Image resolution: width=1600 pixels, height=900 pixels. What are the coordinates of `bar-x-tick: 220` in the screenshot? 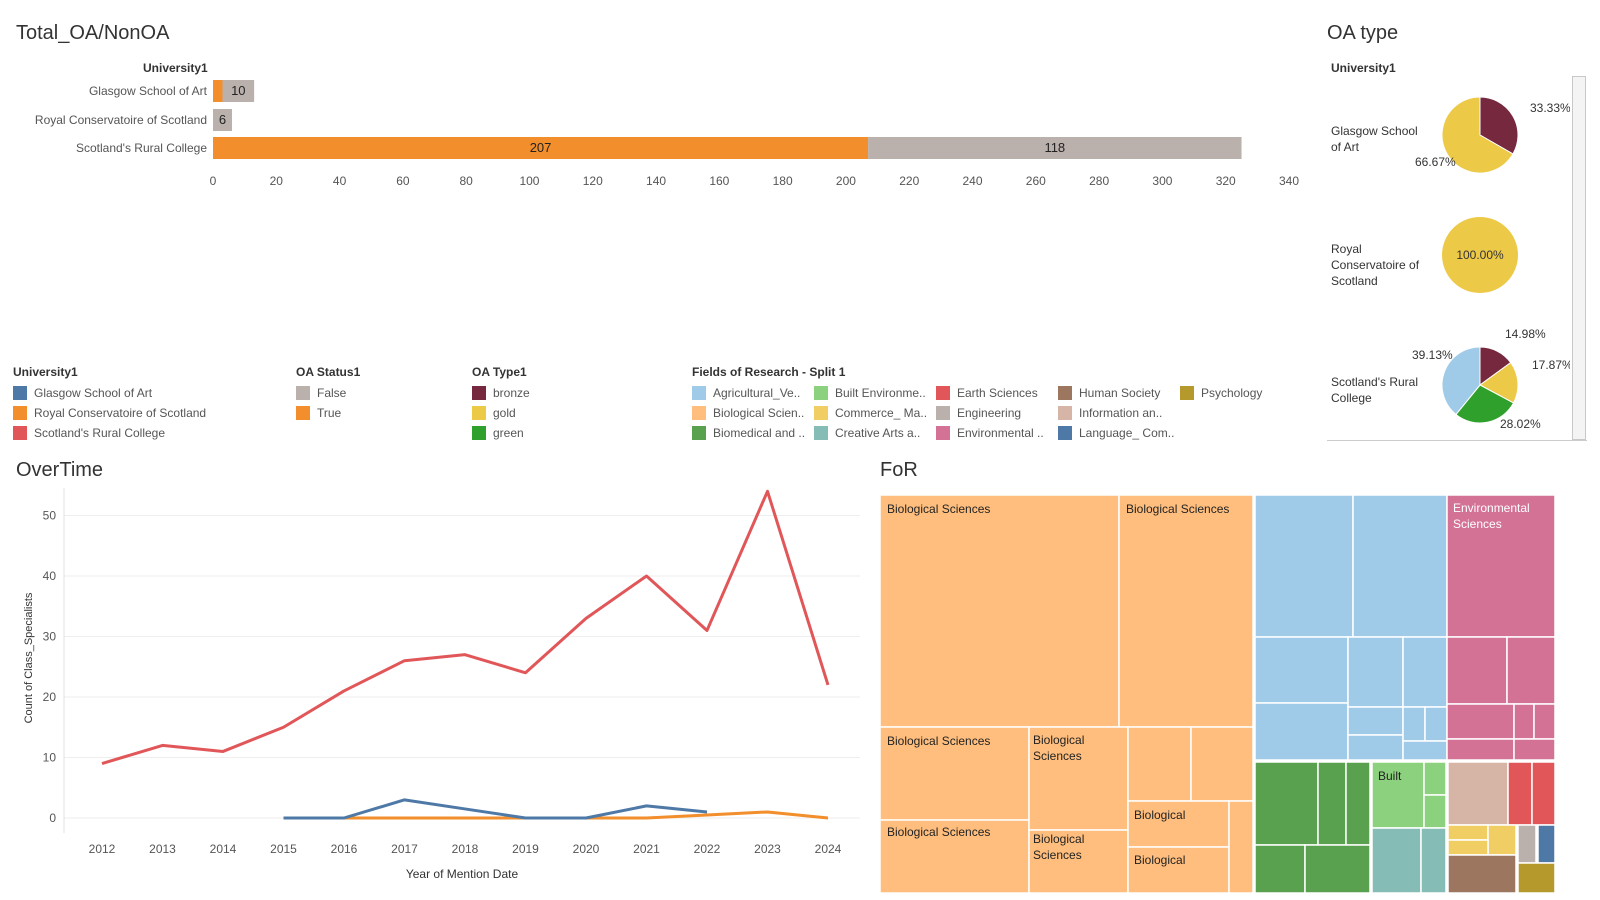 It's located at (909, 181).